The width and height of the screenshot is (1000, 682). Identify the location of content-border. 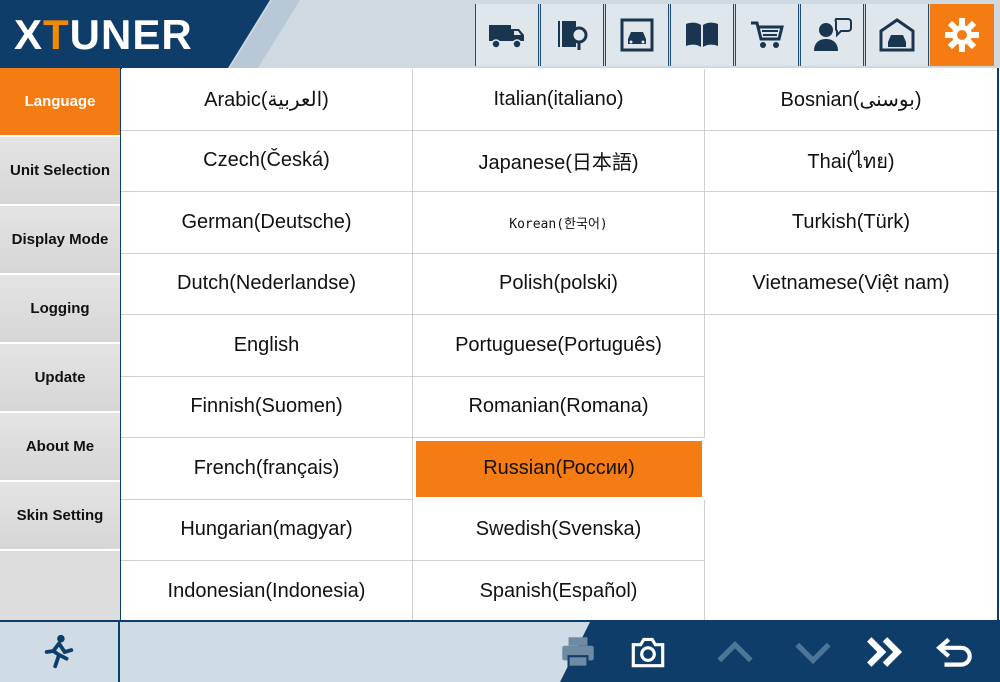
(998, 344).